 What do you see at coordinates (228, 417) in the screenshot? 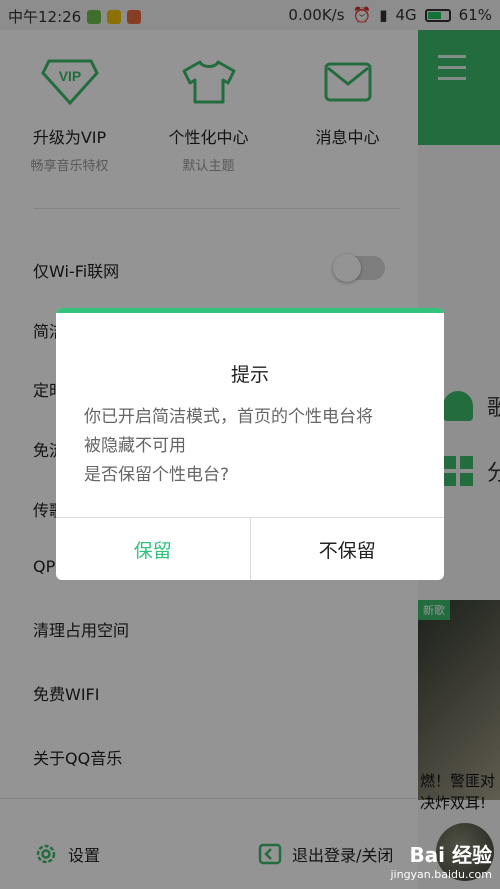
I see `dialog-message-line1: 你已开启简洁模式，首页的个性电台将` at bounding box center [228, 417].